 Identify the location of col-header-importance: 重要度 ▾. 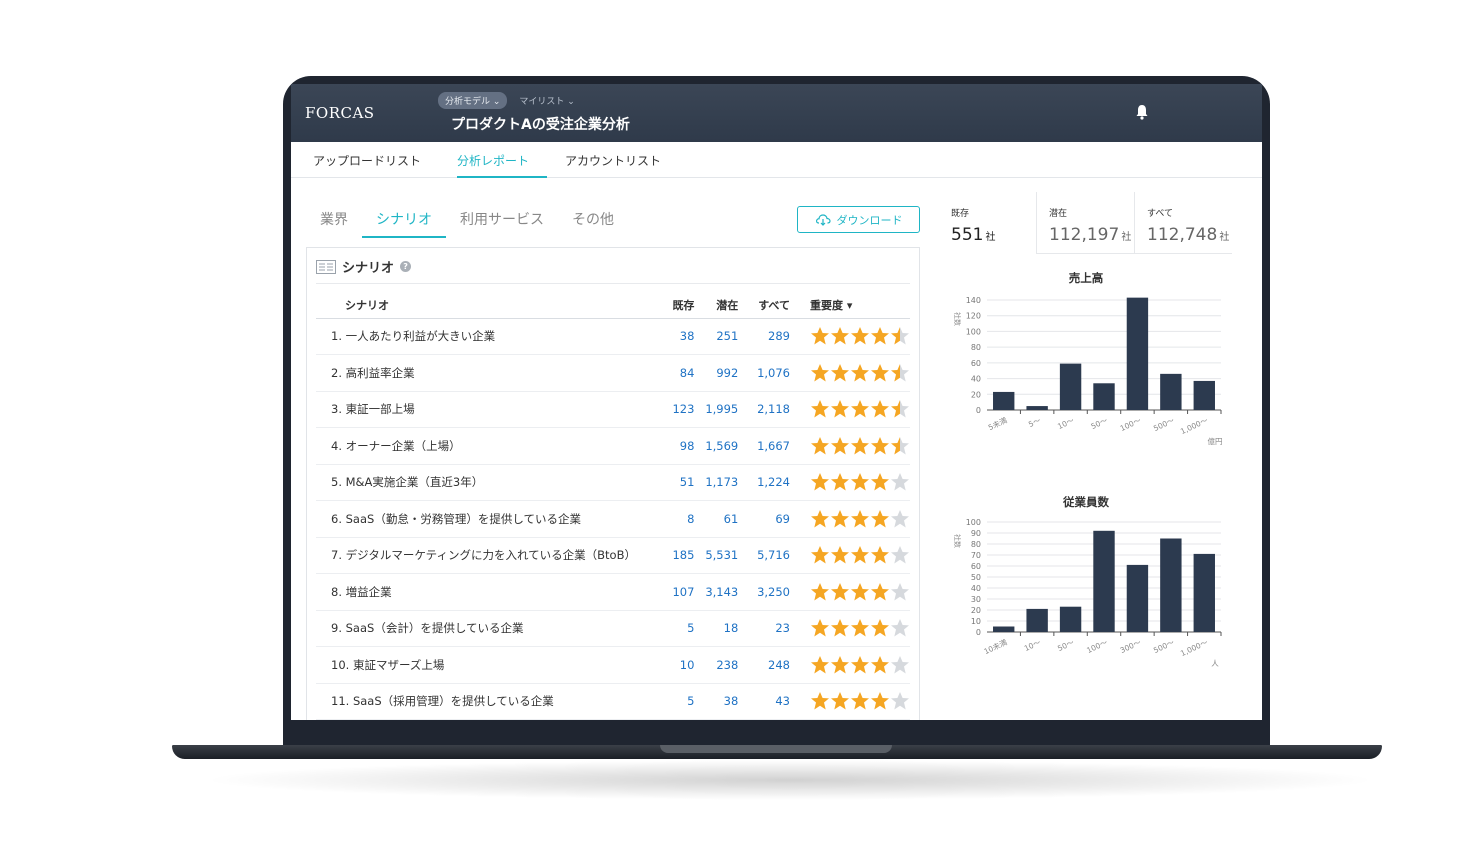
(850, 305).